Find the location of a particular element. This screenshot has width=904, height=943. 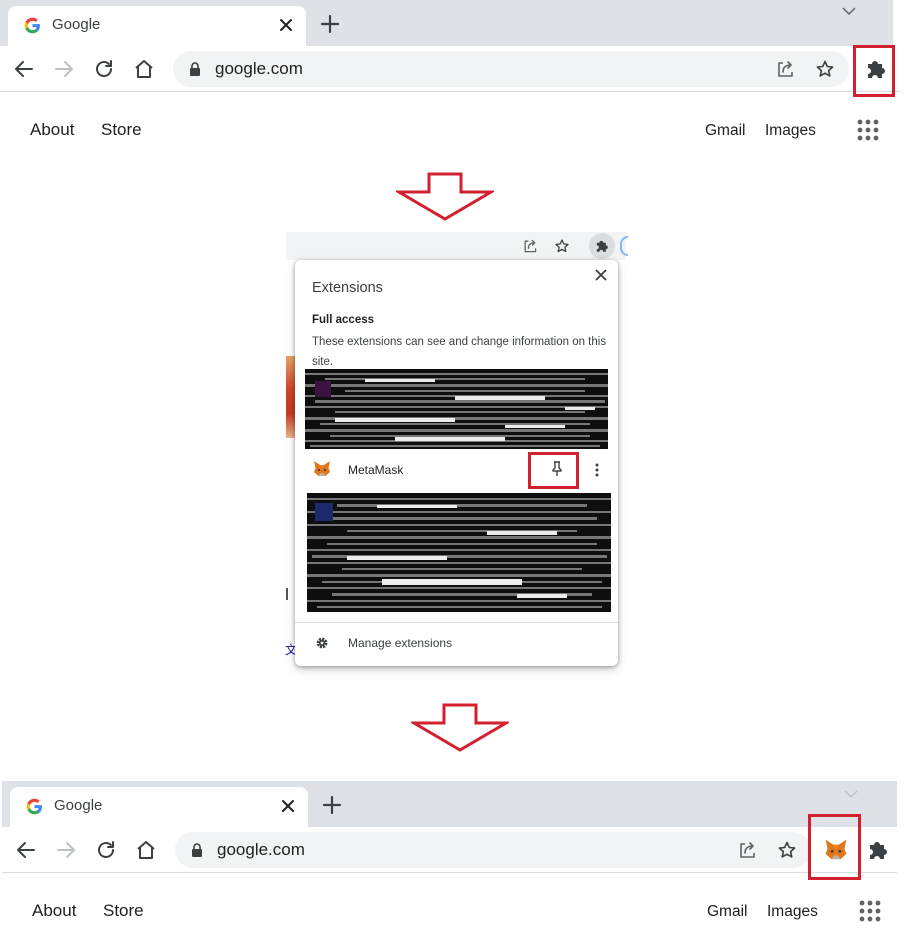

metamask-label: MetaMask is located at coordinates (376, 470).